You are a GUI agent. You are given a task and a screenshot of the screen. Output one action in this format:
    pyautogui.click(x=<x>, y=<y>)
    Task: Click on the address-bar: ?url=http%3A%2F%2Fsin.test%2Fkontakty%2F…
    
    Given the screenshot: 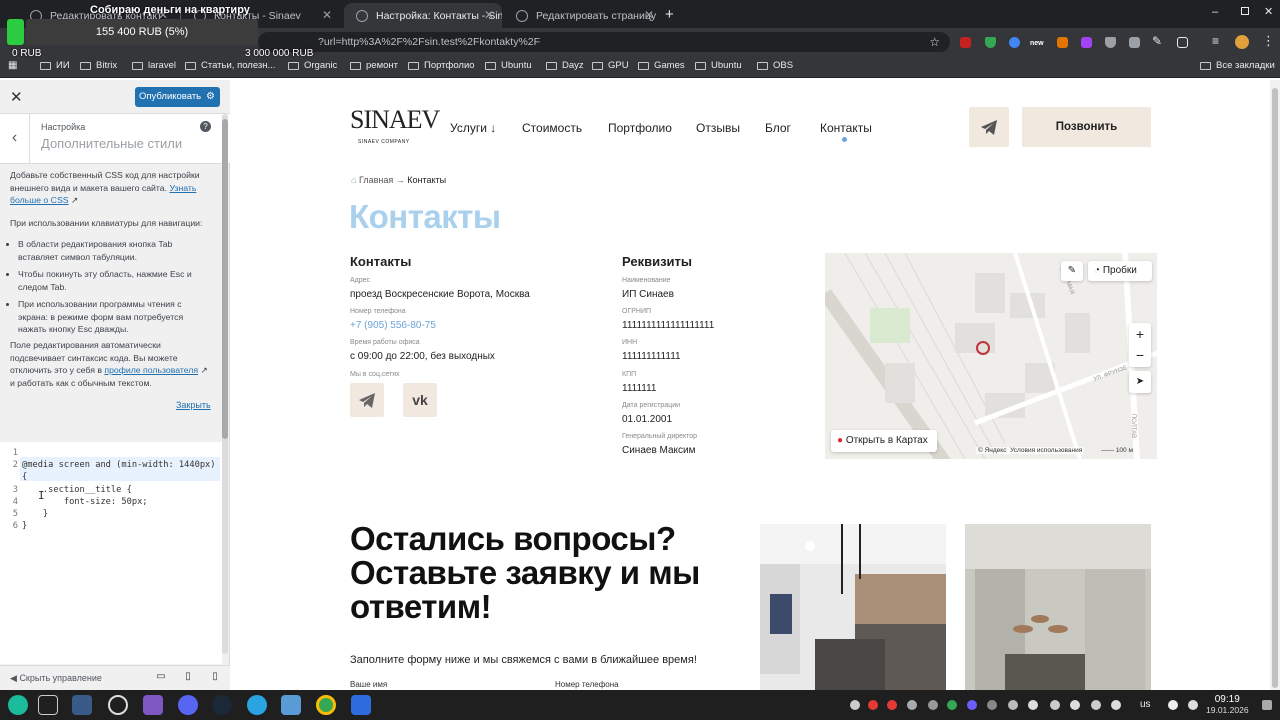 What is the action you would take?
    pyautogui.click(x=604, y=42)
    